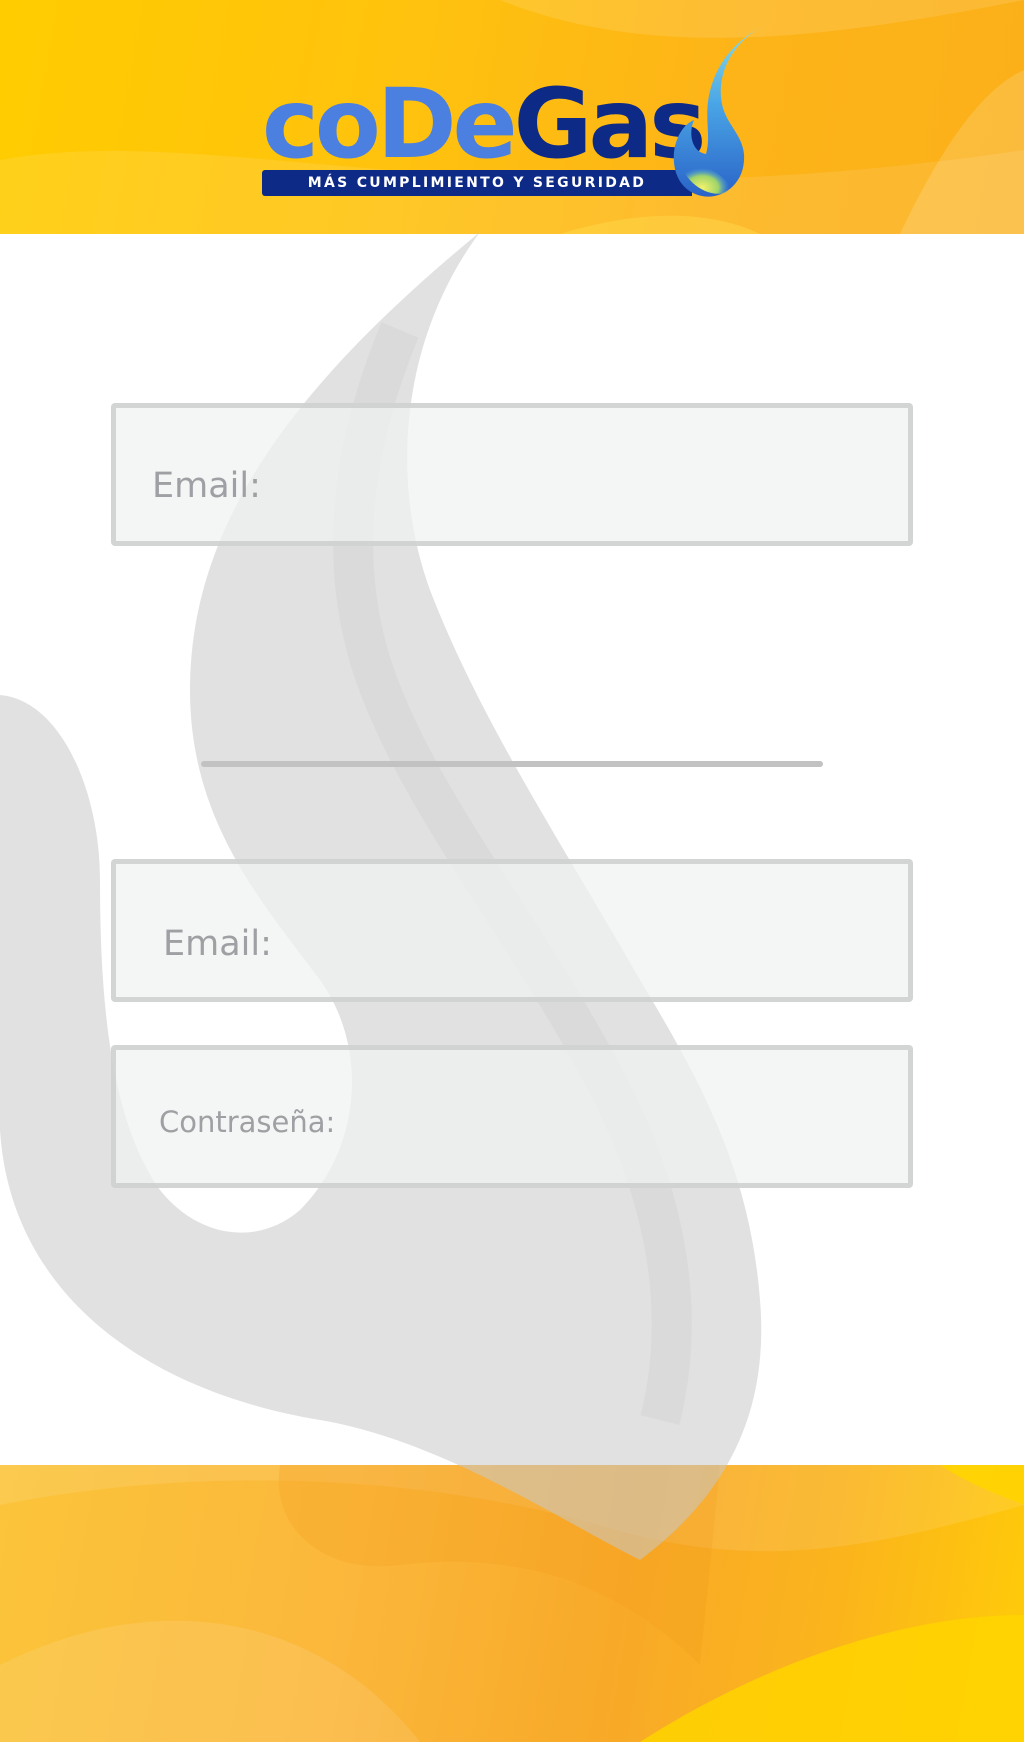 This screenshot has width=1024, height=1742. What do you see at coordinates (512, 1116) in the screenshot?
I see `password-field: Contraseña:` at bounding box center [512, 1116].